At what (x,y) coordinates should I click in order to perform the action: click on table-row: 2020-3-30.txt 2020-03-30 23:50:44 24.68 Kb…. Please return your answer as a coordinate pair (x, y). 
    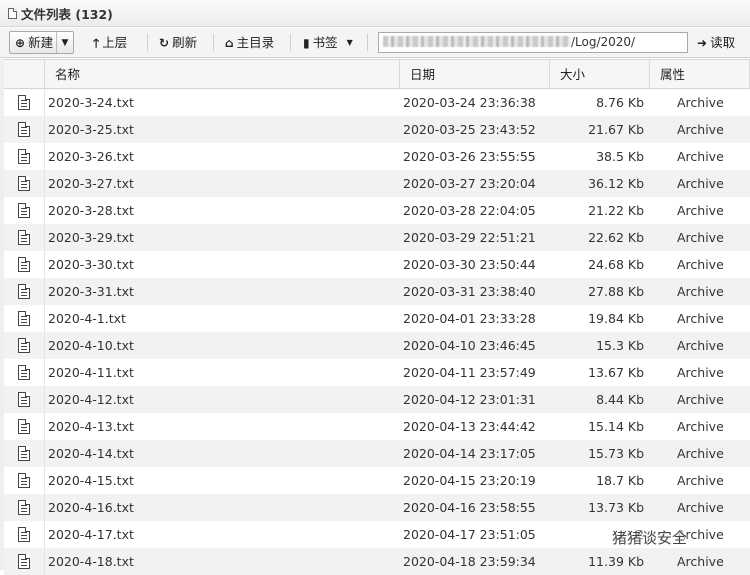
    Looking at the image, I should click on (377, 264).